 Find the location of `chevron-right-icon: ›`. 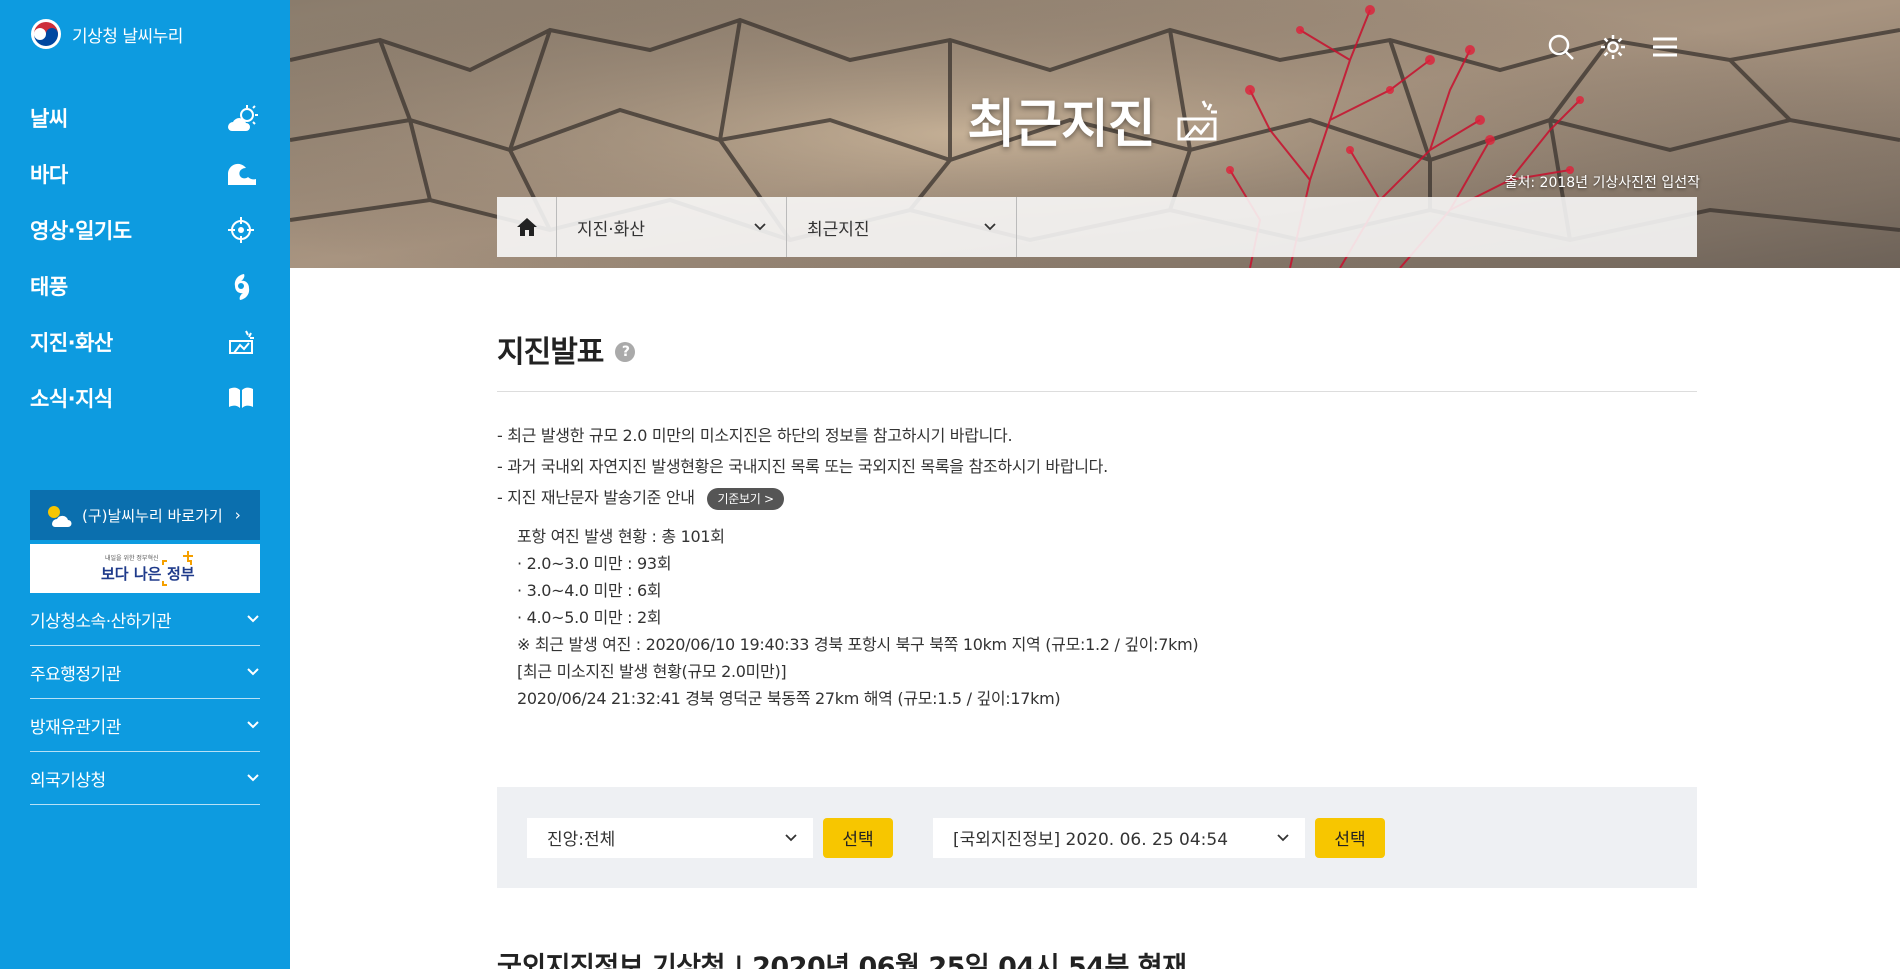

chevron-right-icon: › is located at coordinates (237, 515).